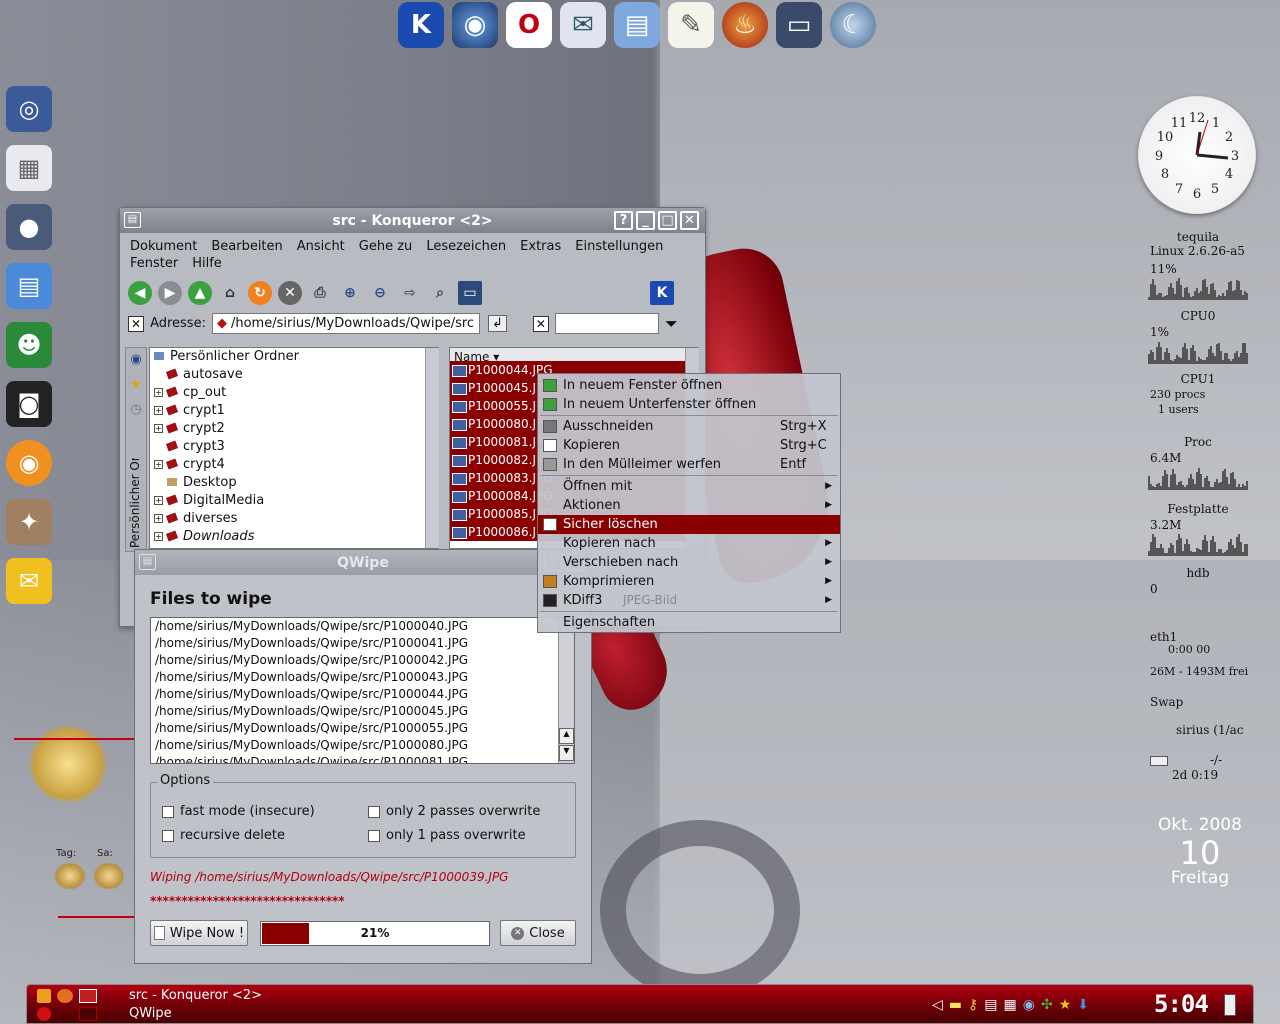 The width and height of the screenshot is (1280, 1024). Describe the element at coordinates (88, 1014) in the screenshot. I see `task-icon` at that location.